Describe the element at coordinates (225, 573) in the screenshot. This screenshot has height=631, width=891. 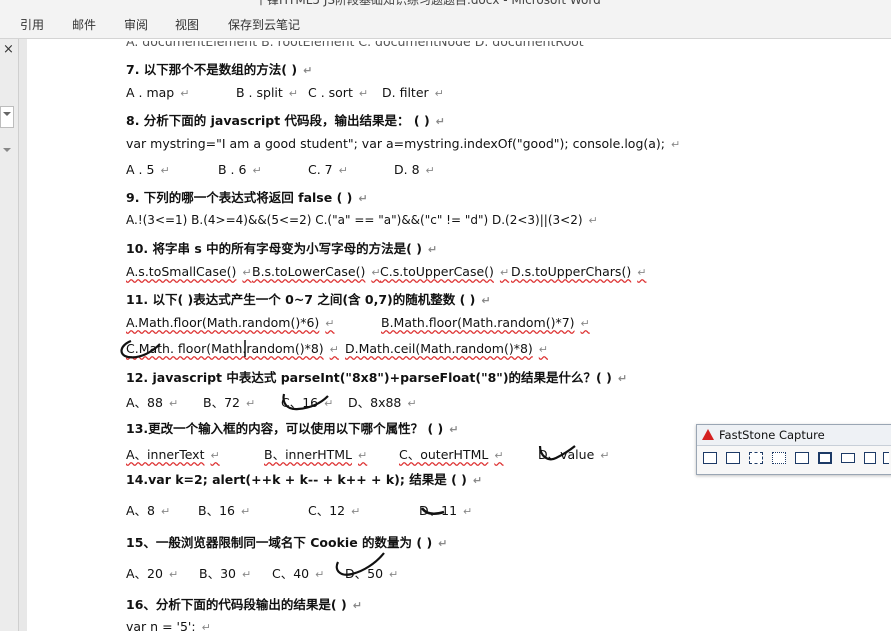
I see `q15-option-b: B、30 ↵` at that location.